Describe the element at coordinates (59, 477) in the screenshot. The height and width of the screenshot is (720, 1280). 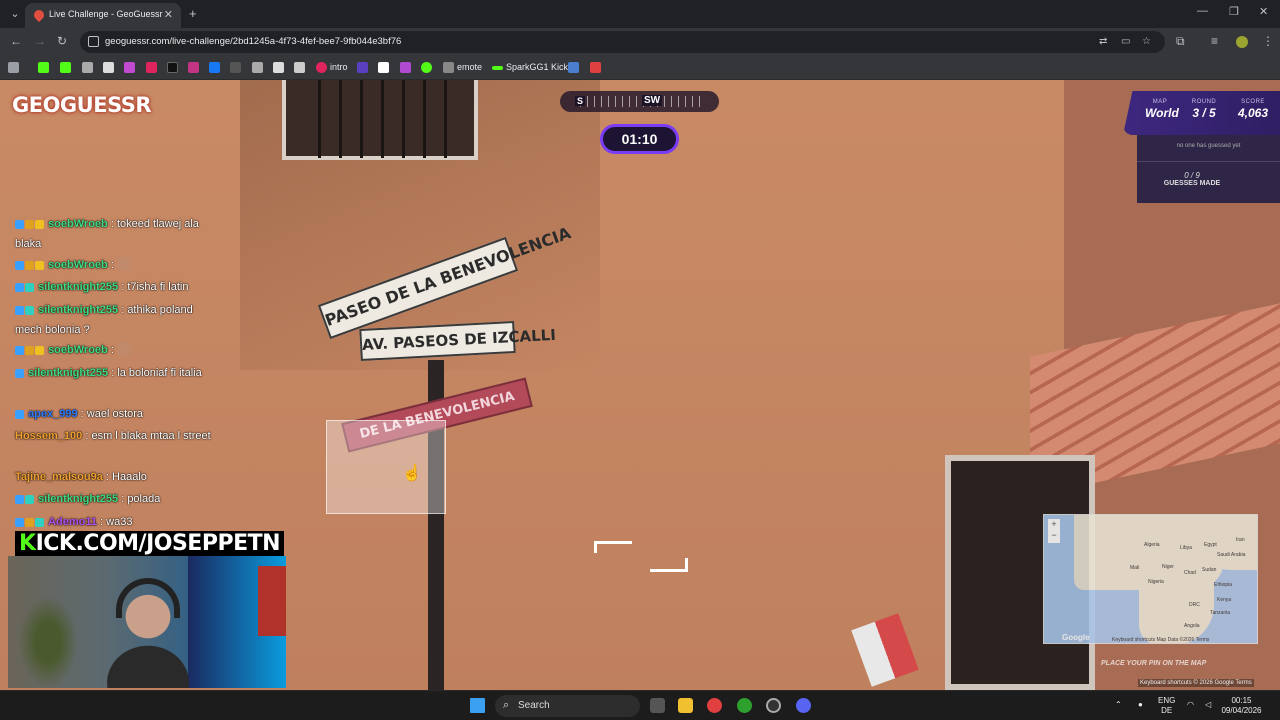
I see `chat-username: Tajine_malsou9a` at that location.